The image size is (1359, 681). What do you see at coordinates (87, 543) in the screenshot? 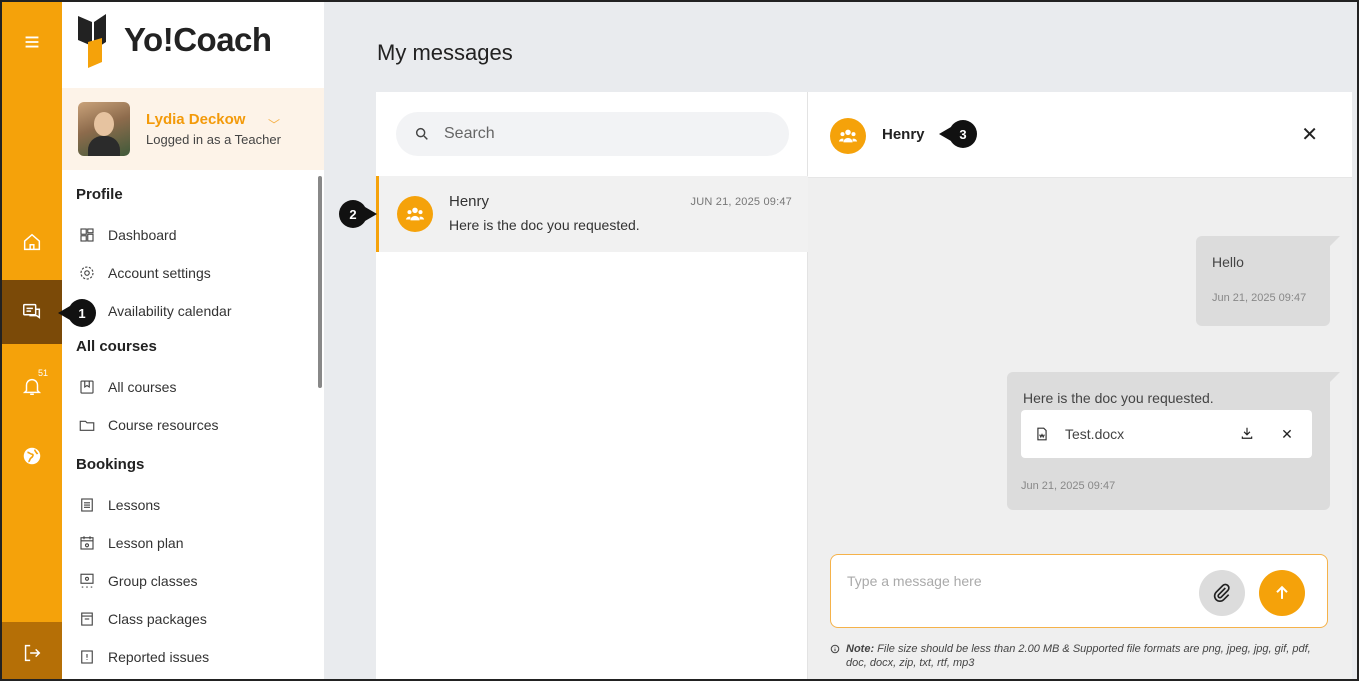
I see `lesson-plan-icon` at bounding box center [87, 543].